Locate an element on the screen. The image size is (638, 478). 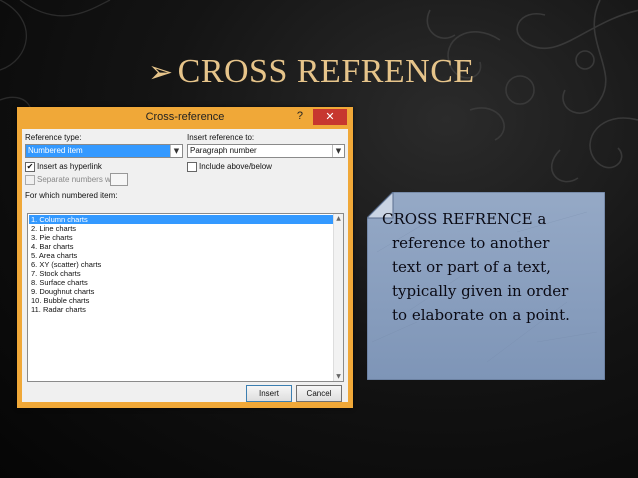
for-which-item-label: For which numbered item: is located at coordinates (71, 195).